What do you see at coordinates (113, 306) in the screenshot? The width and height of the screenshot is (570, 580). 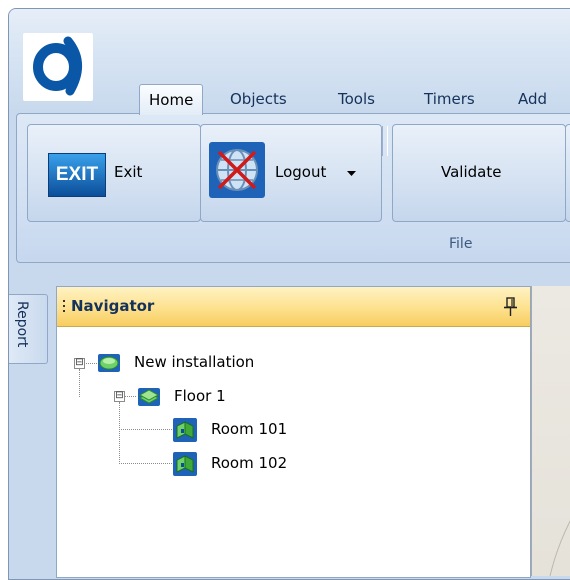 I see `navigator-title: Navigator` at bounding box center [113, 306].